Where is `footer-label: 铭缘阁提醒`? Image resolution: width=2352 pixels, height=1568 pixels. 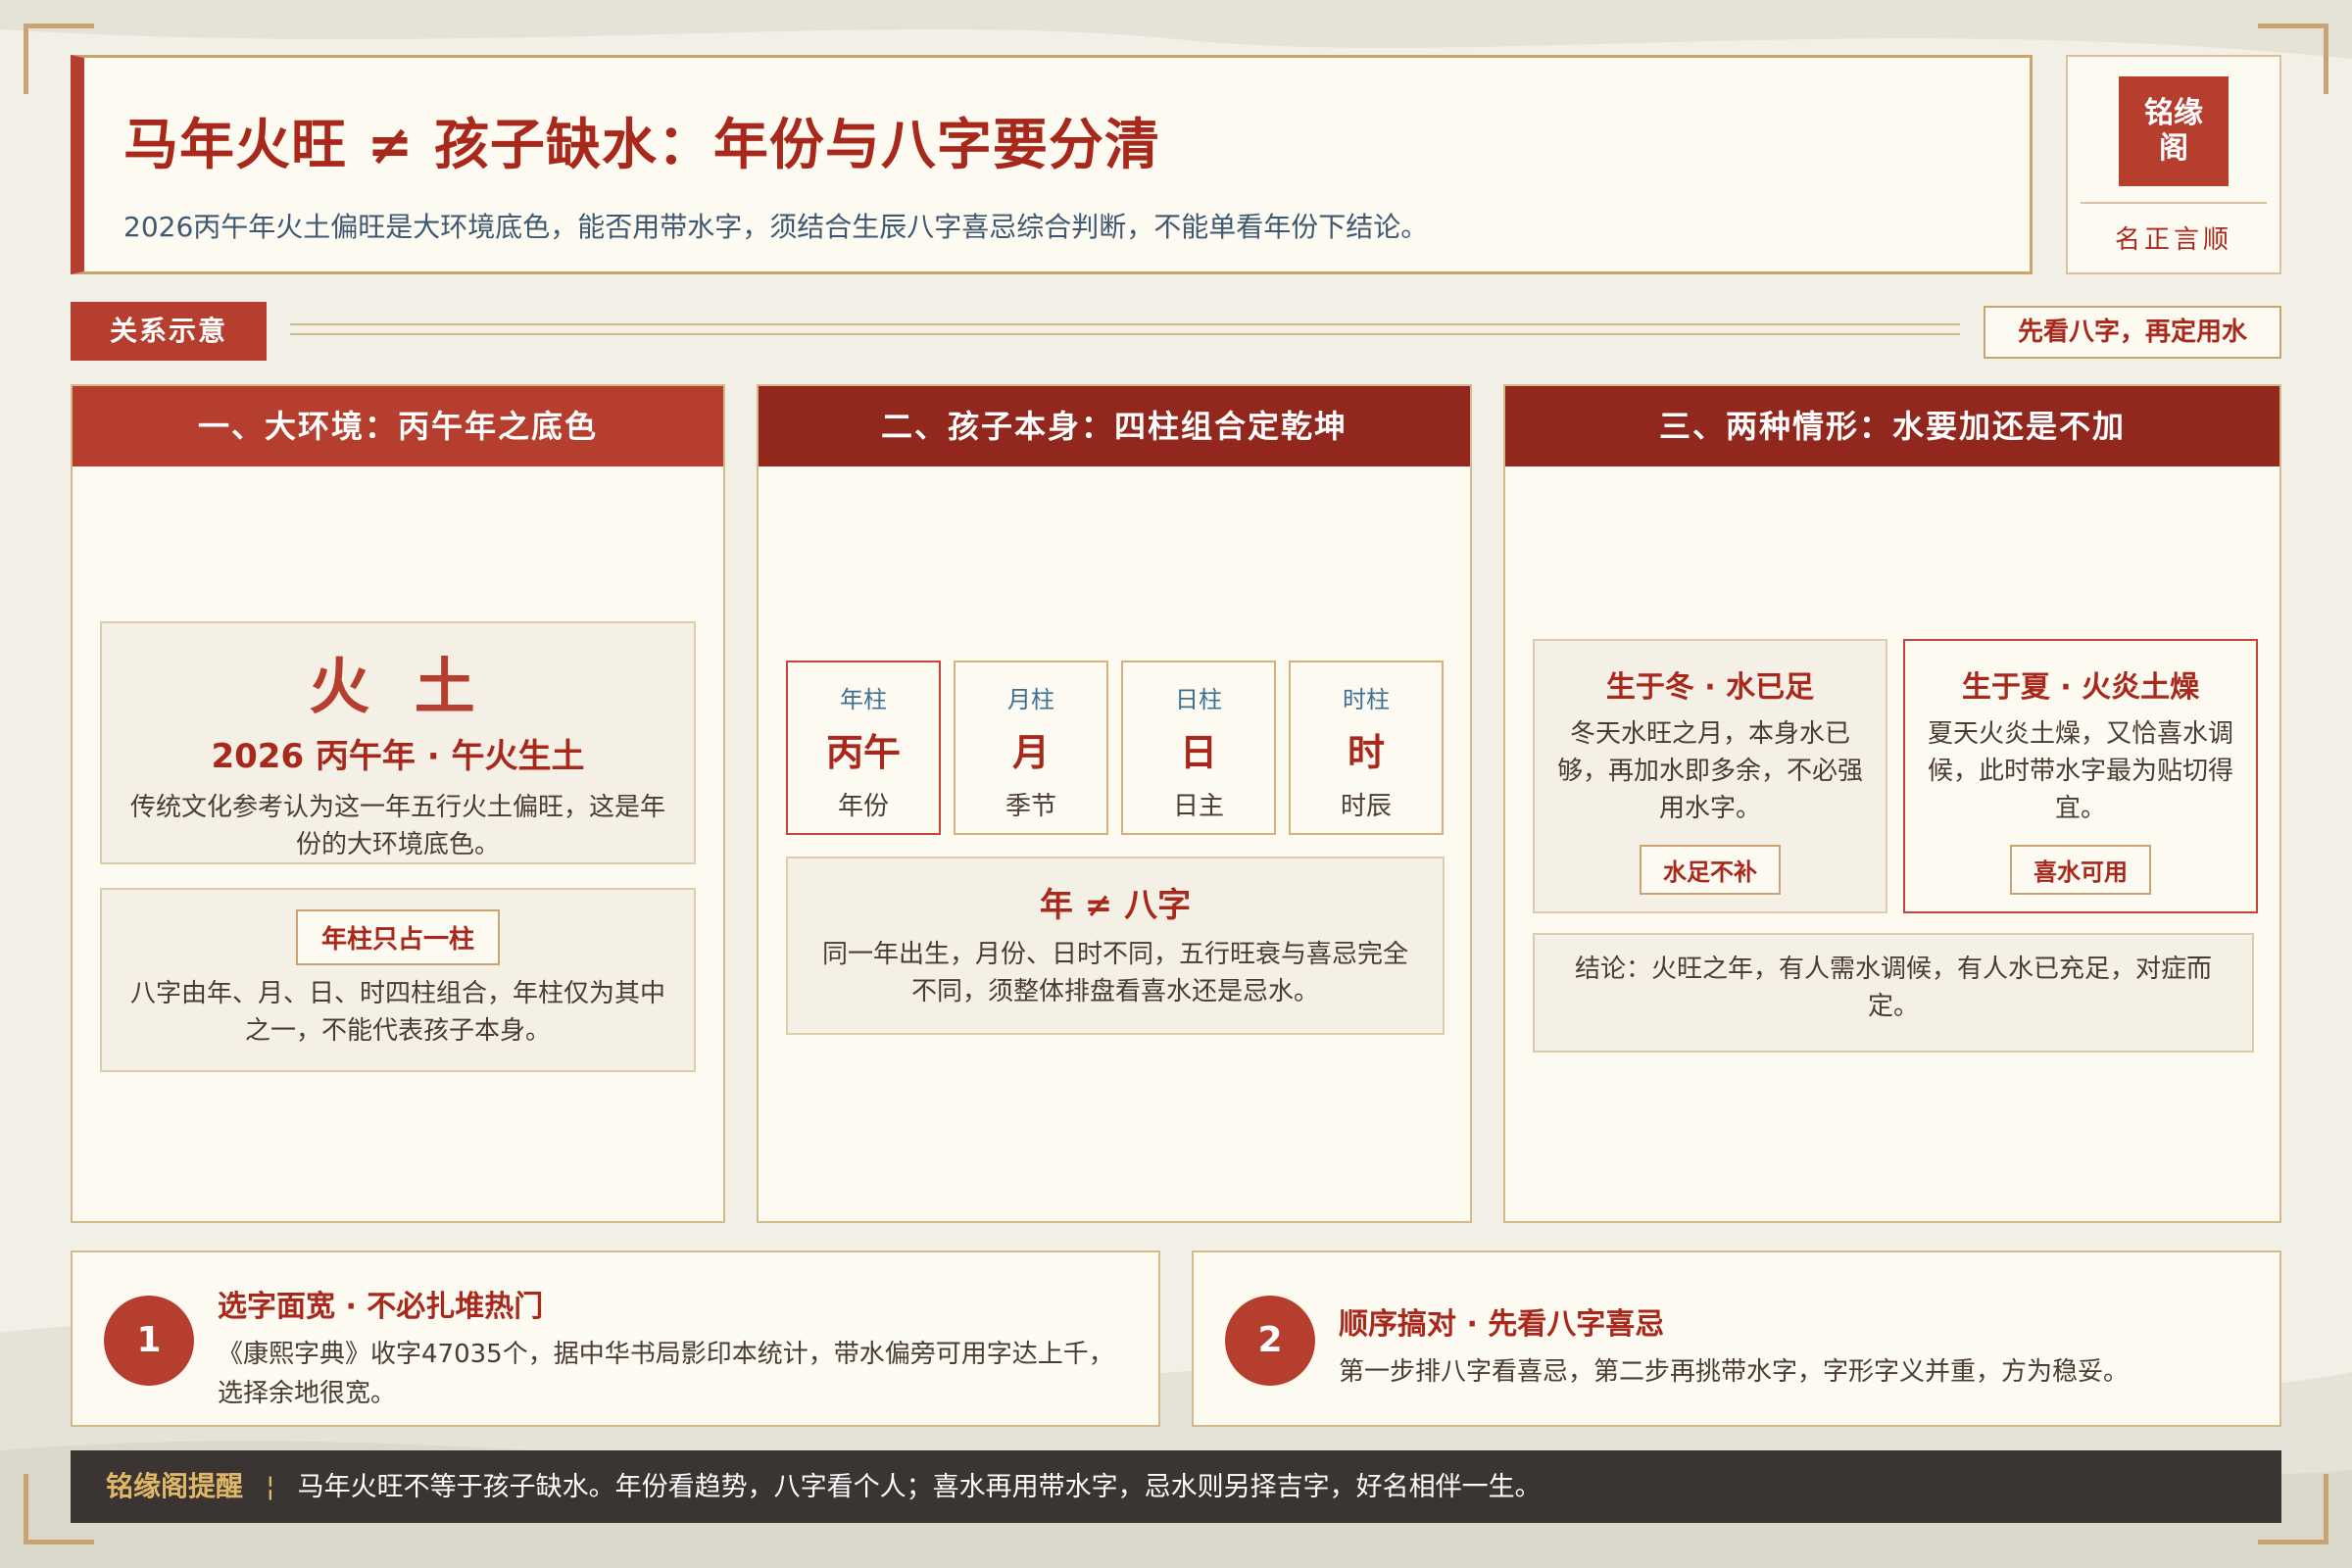
footer-label: 铭缘阁提醒 is located at coordinates (175, 1486).